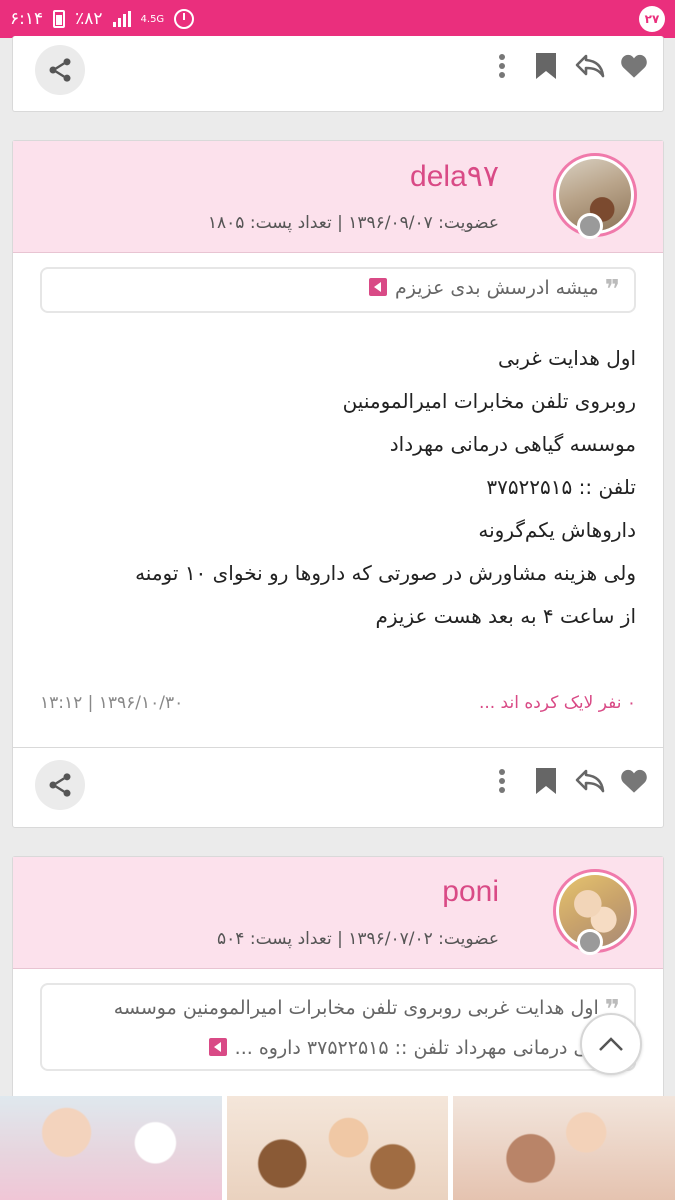  What do you see at coordinates (353, 223) in the screenshot?
I see `user-meta: عضویت: ۱۳۹۶/۰۹/۰۷ | تعداد پست: ۱۸۰۵` at bounding box center [353, 223].